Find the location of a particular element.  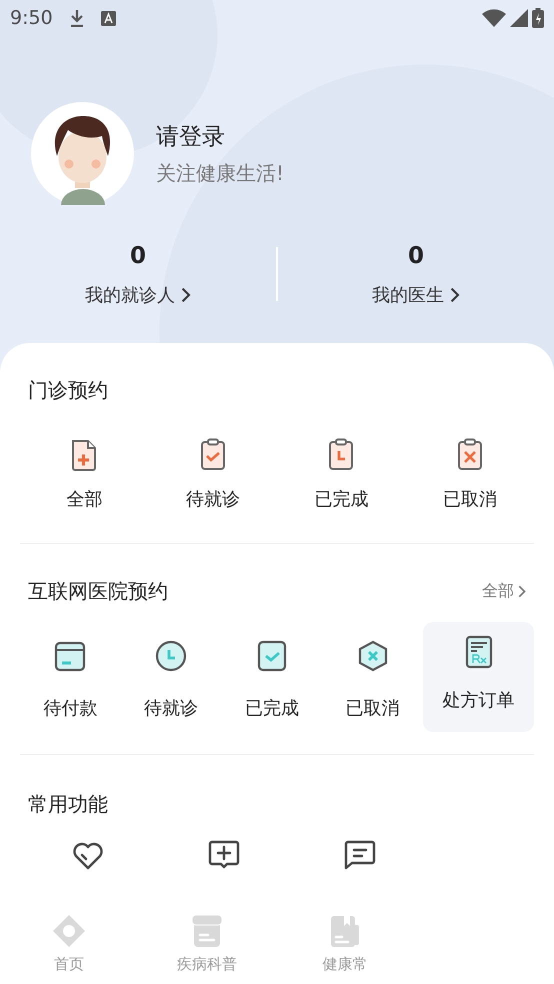

stat-link: 我的医生 is located at coordinates (416, 295).